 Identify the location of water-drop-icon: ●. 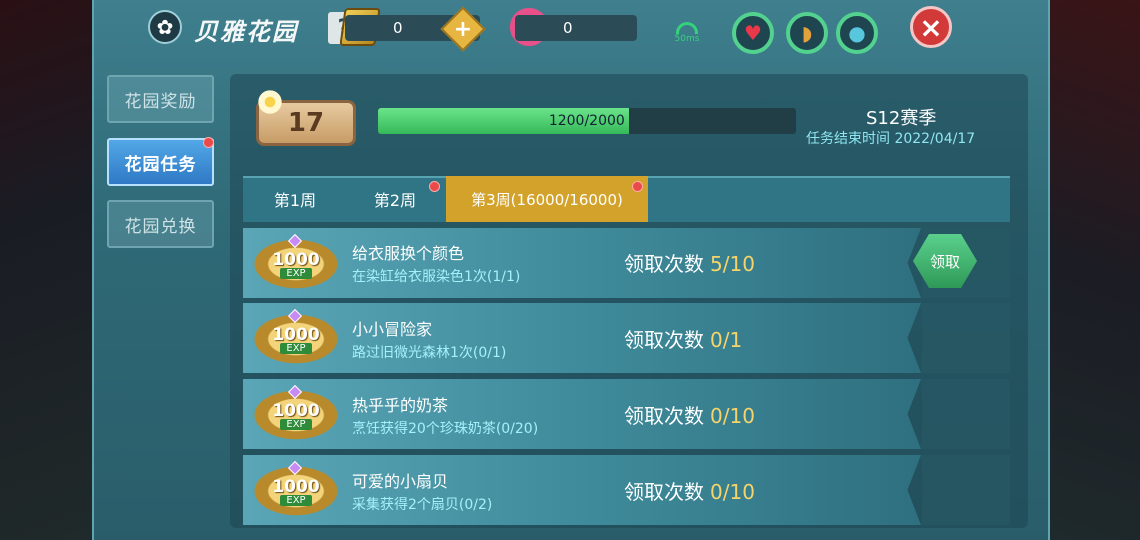
(857, 33).